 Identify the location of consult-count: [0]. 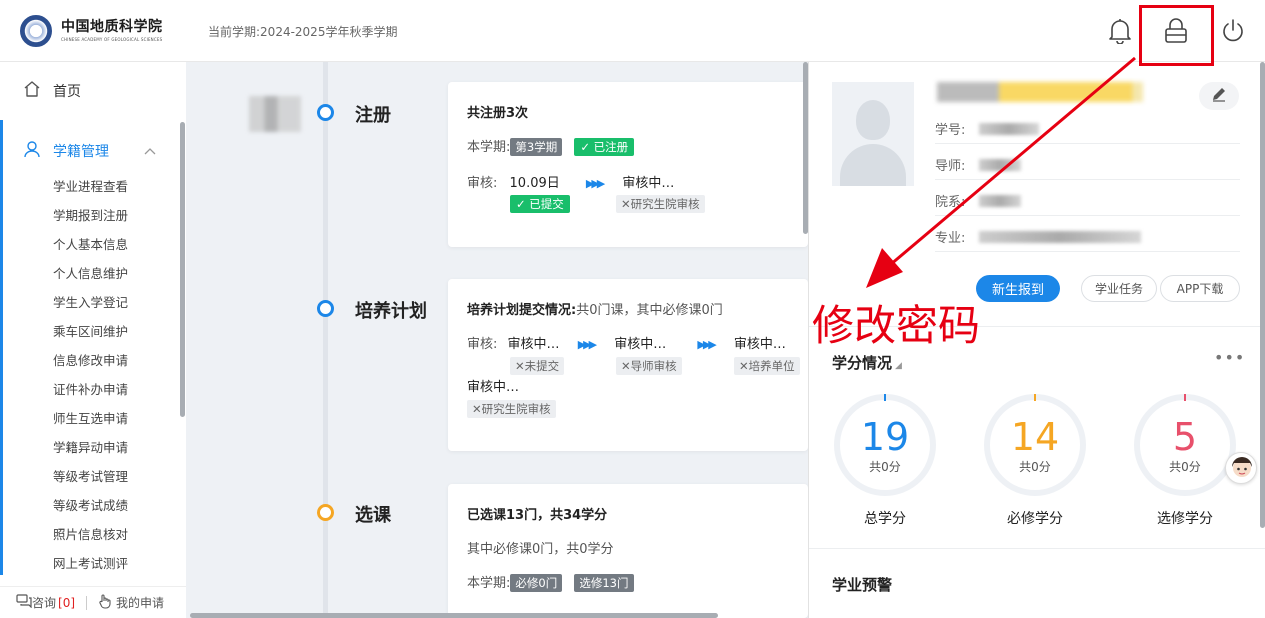
(67, 602).